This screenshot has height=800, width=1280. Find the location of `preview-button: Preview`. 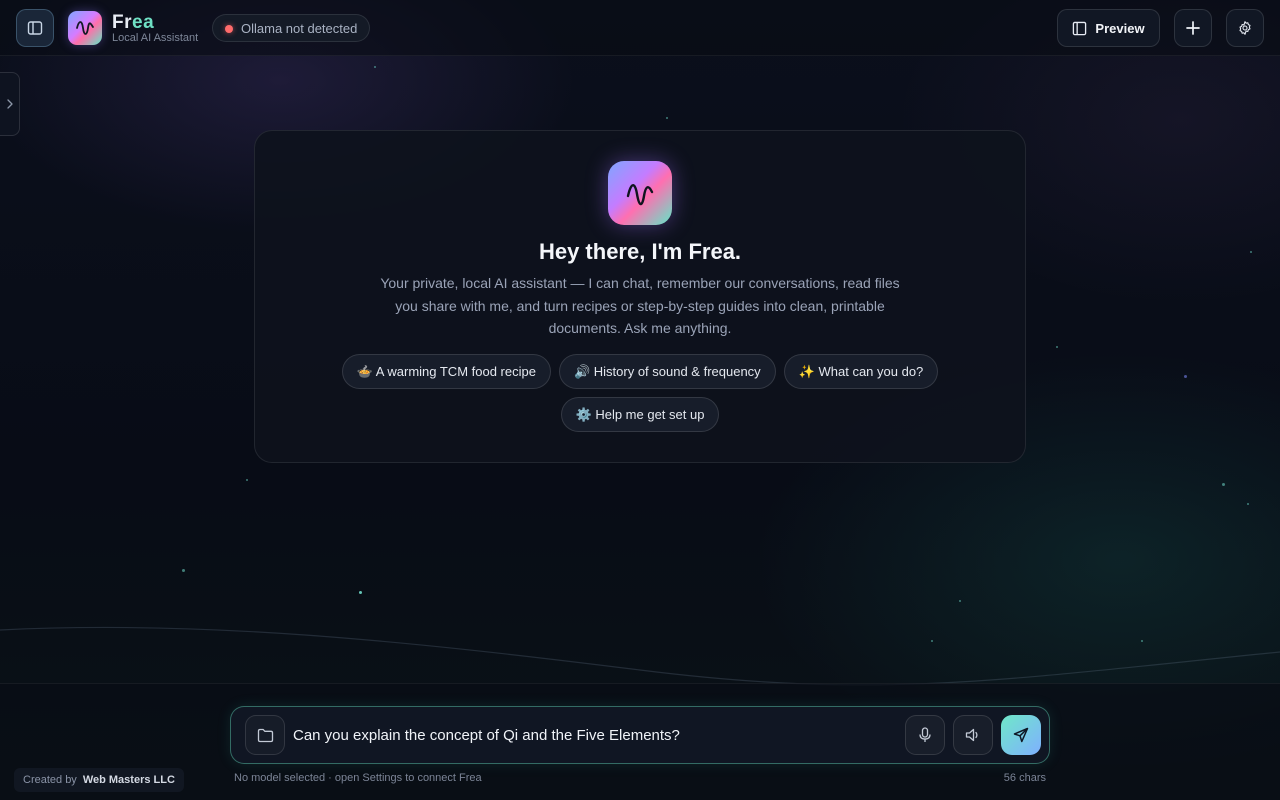

preview-button: Preview is located at coordinates (1108, 28).